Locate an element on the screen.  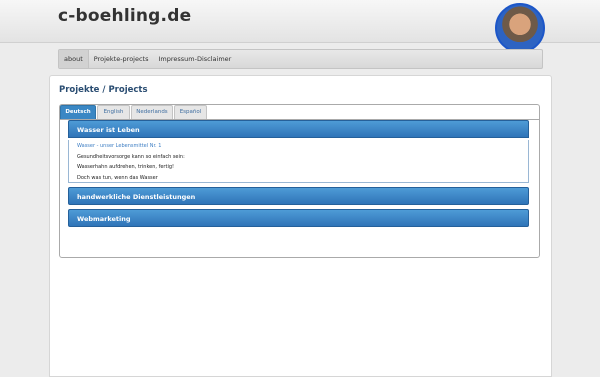
tab-espanol: Español is located at coordinates (190, 112).